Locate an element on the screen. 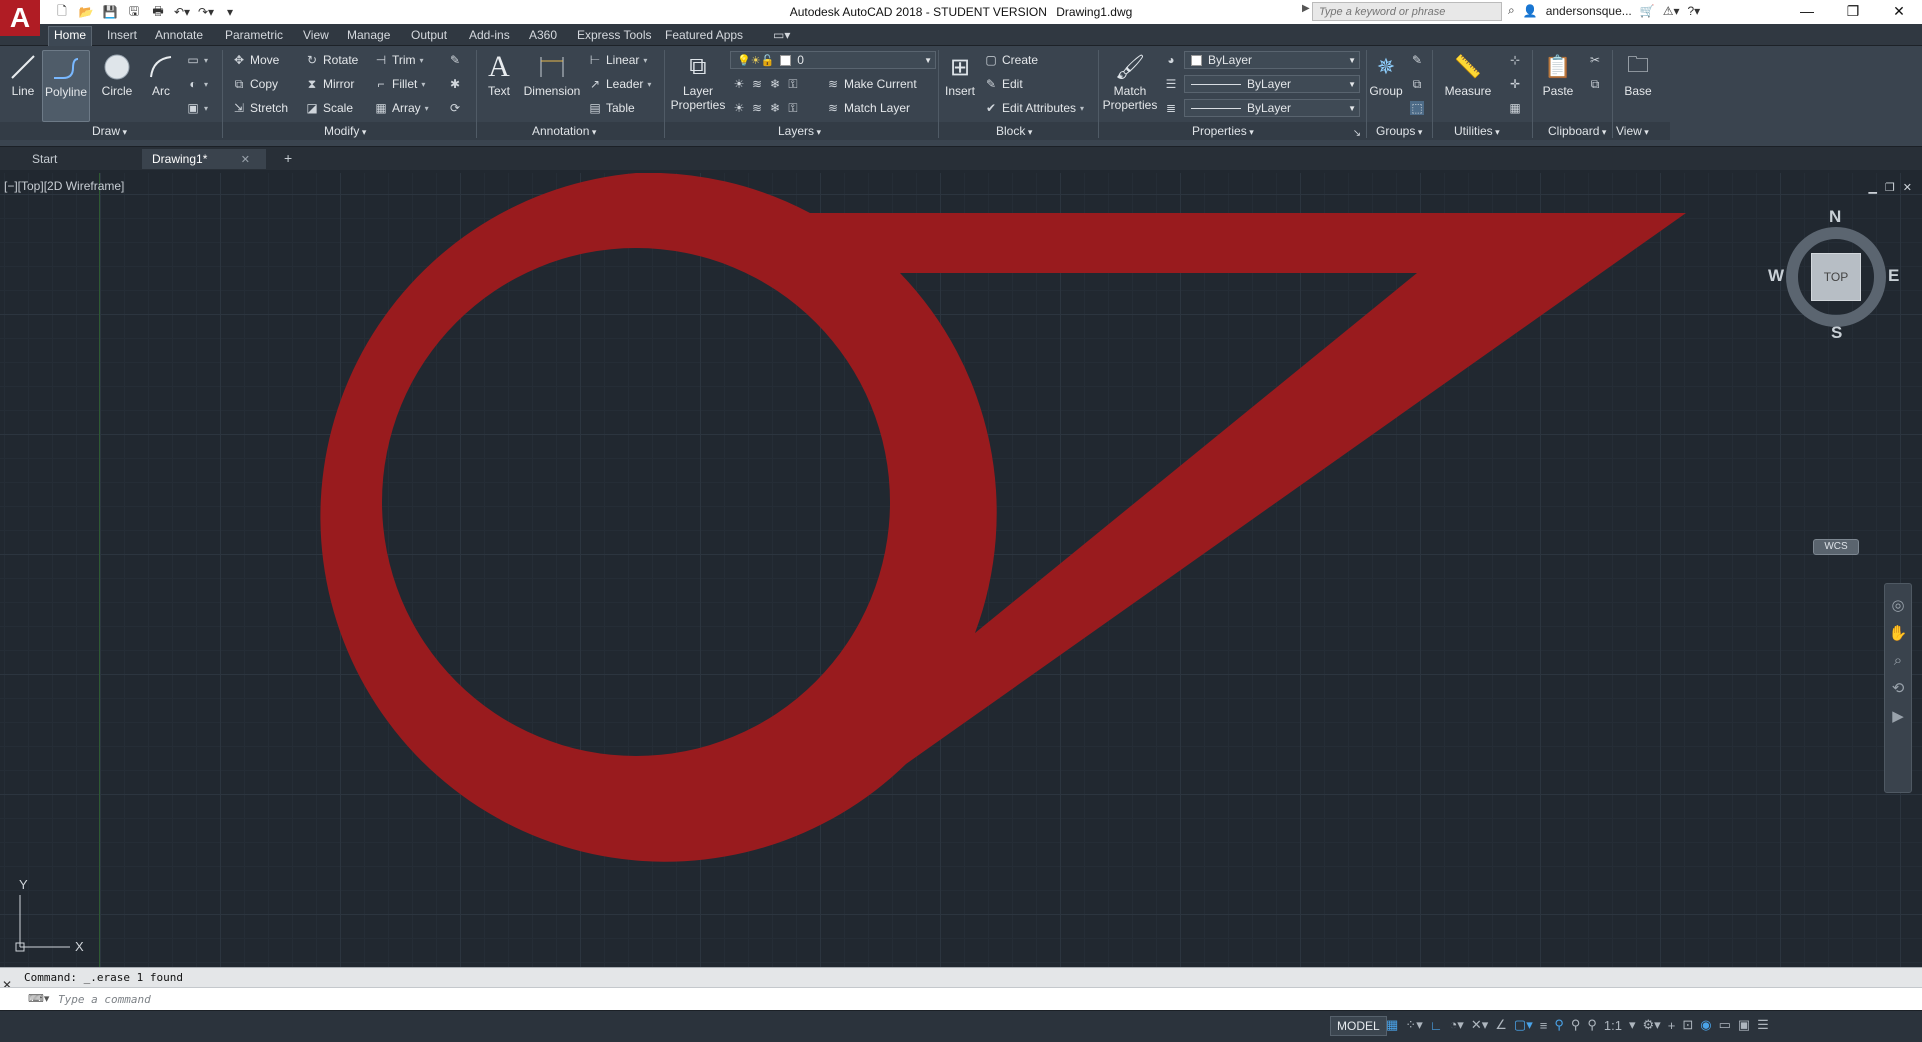 This screenshot has height=1042, width=1922. workspace-gear-icon: ⚙▾ is located at coordinates (1652, 1025).